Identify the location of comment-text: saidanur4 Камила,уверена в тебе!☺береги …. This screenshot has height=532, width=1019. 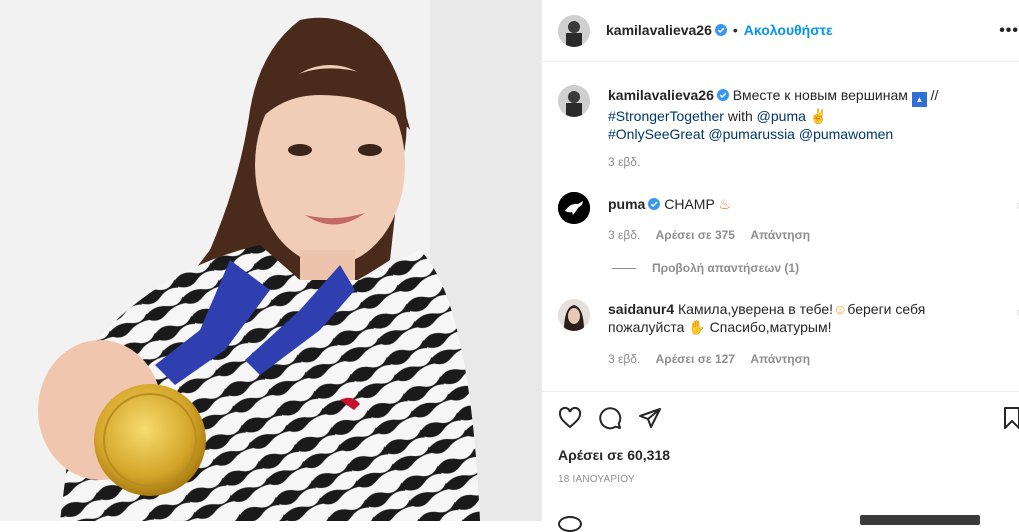
(788, 318).